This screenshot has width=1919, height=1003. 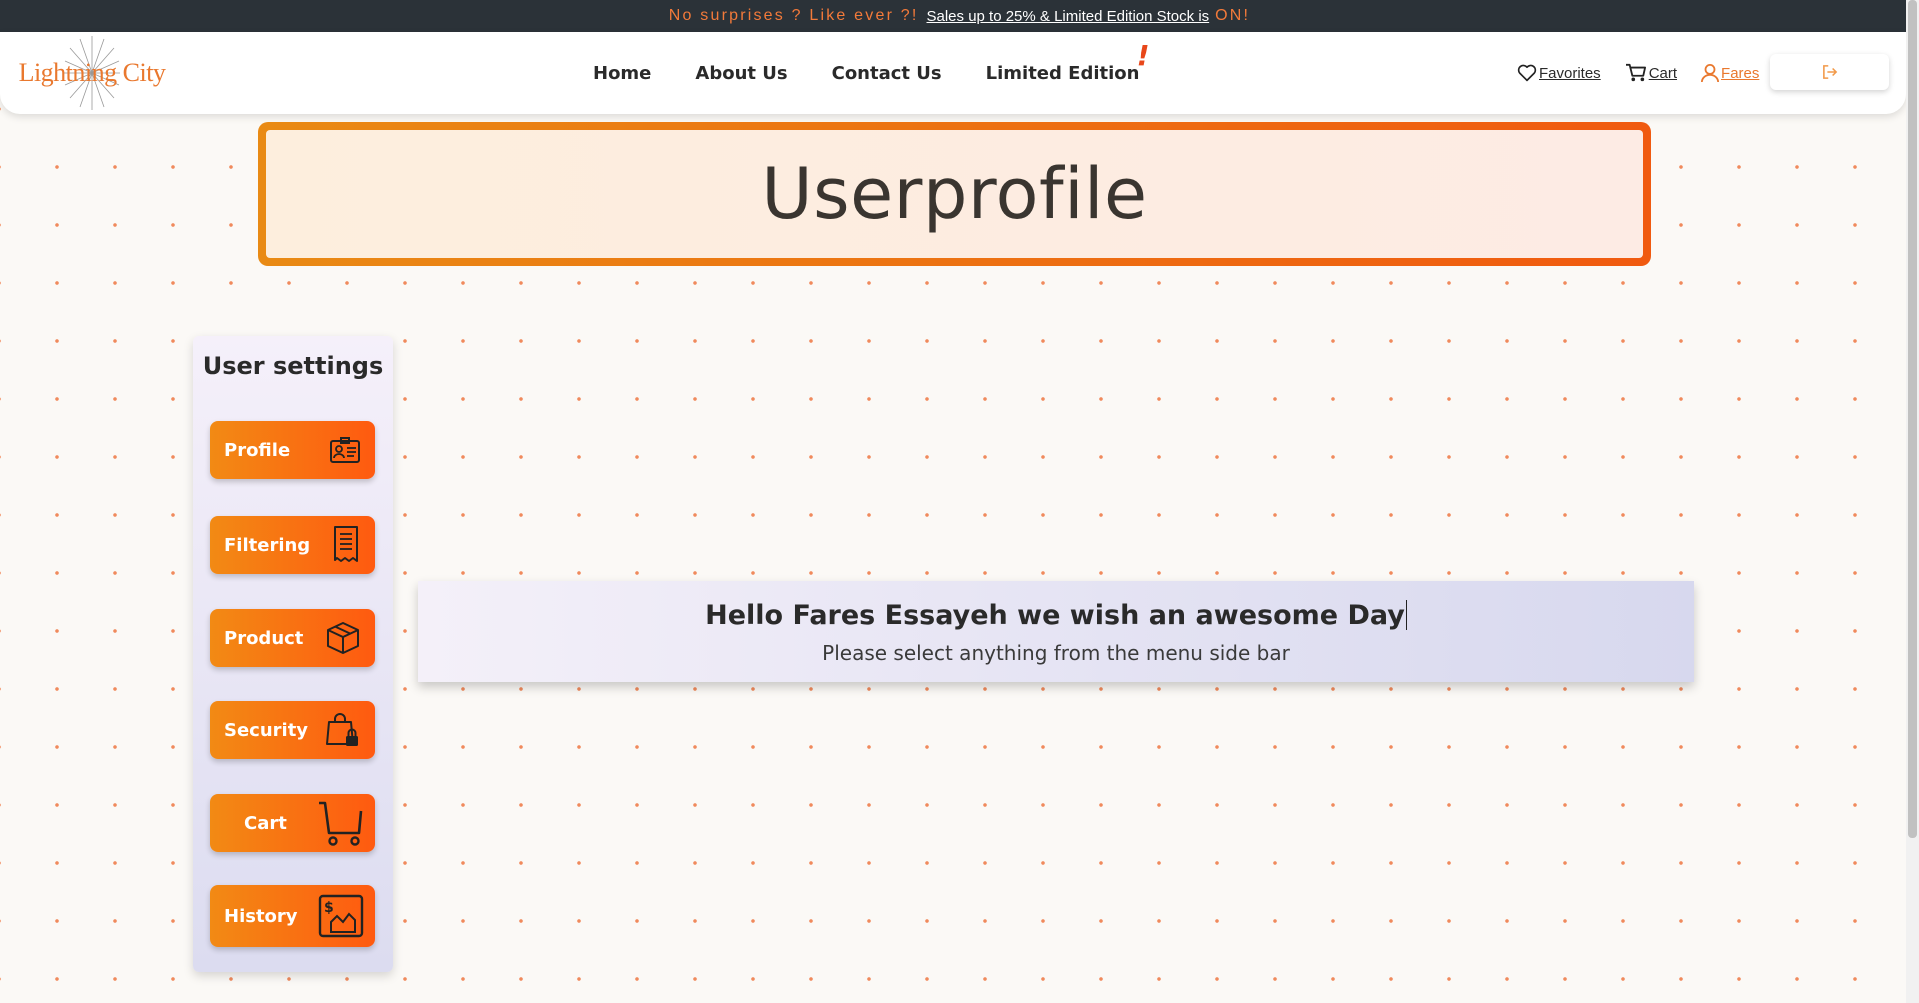 I want to click on logout-button, so click(x=1829, y=72).